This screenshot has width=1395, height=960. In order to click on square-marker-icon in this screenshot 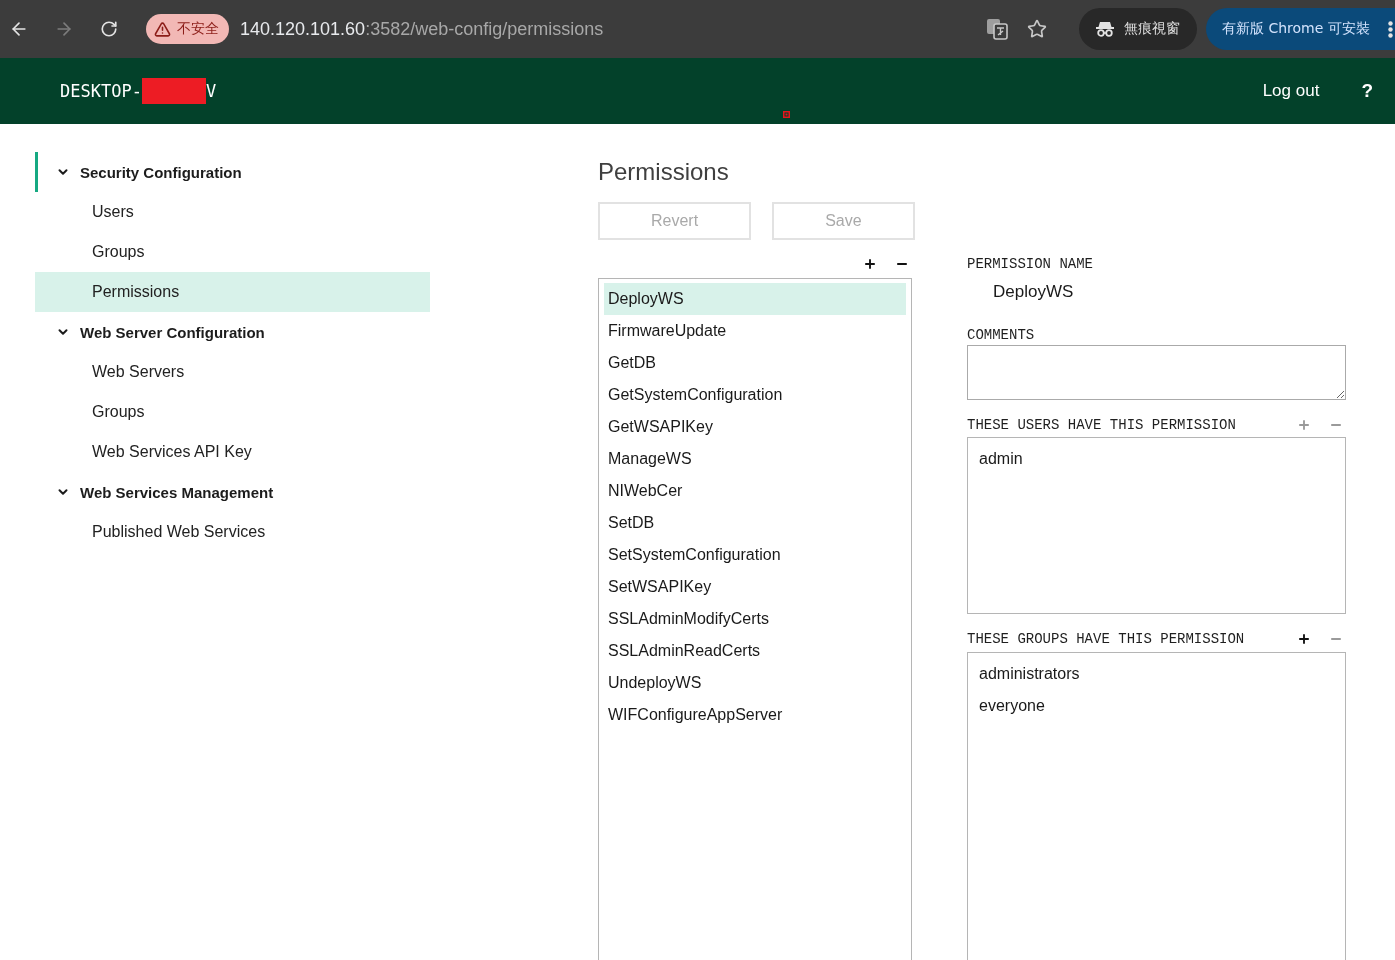, I will do `click(786, 114)`.